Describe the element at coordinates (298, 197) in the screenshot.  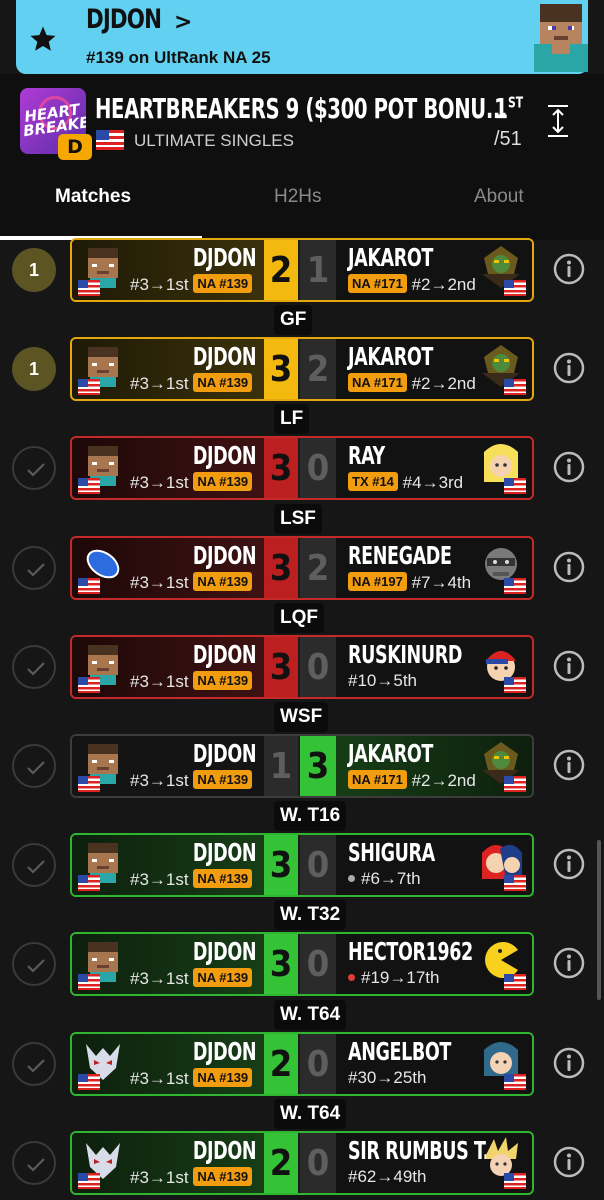
I see `tab-h2hs: H2Hs` at that location.